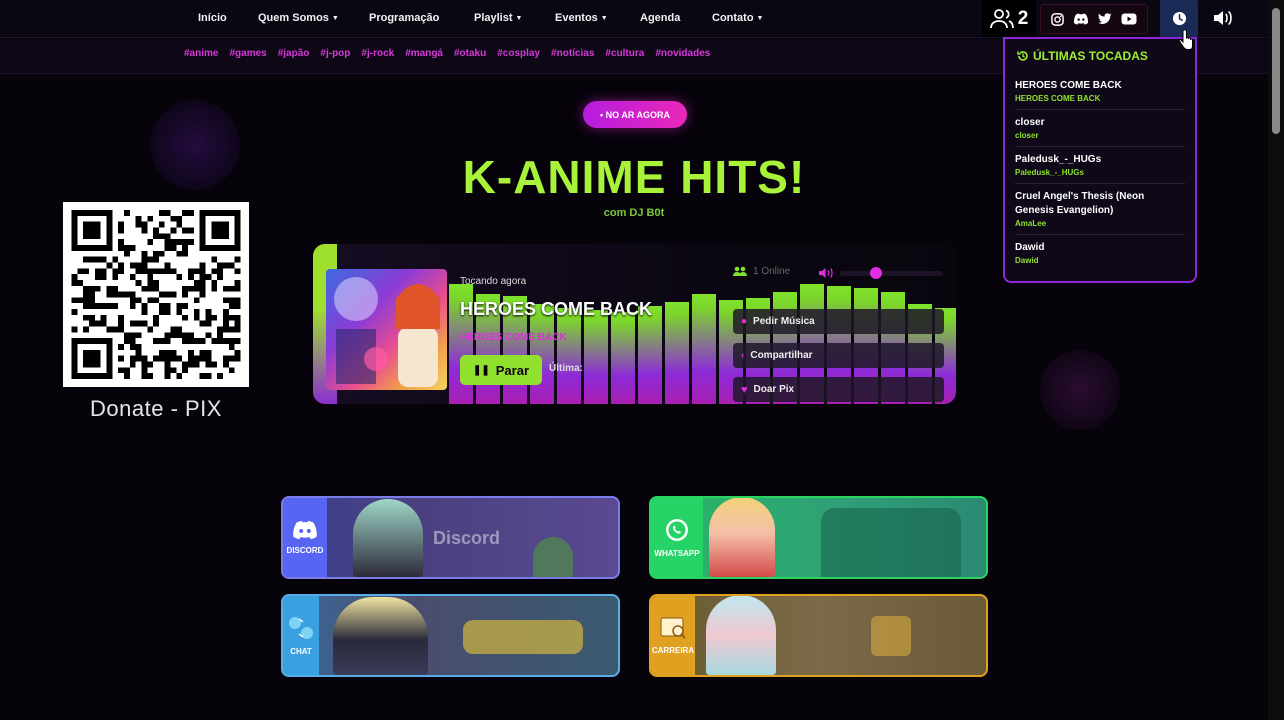 Image resolution: width=1284 pixels, height=720 pixels. I want to click on card-title: Discord, so click(467, 538).